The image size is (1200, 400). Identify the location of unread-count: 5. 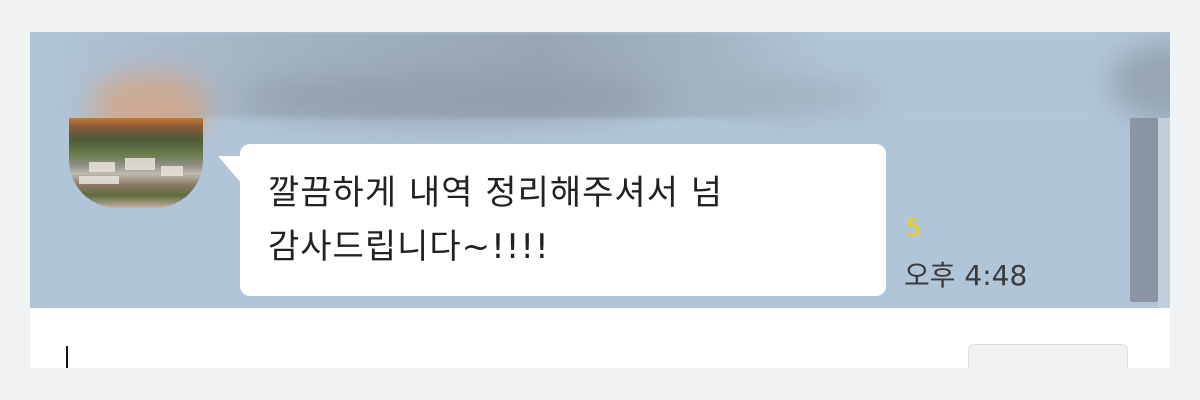
(914, 228).